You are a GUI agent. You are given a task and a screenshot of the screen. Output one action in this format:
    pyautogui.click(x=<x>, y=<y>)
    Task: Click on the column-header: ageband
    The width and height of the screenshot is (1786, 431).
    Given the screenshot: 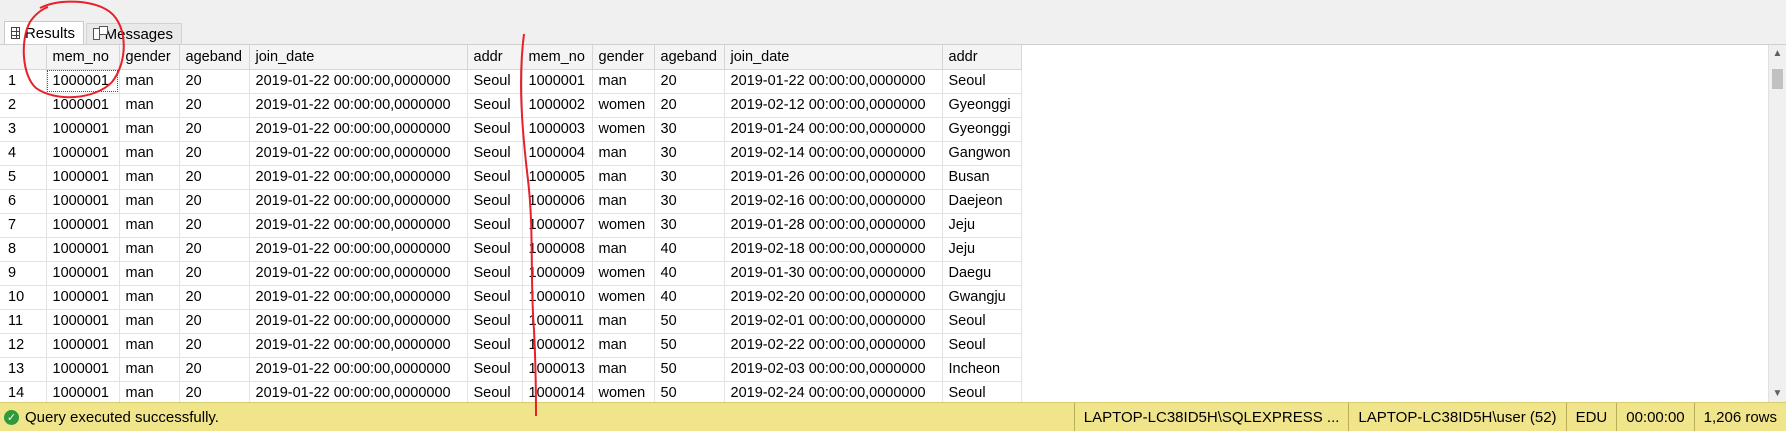 What is the action you would take?
    pyautogui.click(x=214, y=57)
    